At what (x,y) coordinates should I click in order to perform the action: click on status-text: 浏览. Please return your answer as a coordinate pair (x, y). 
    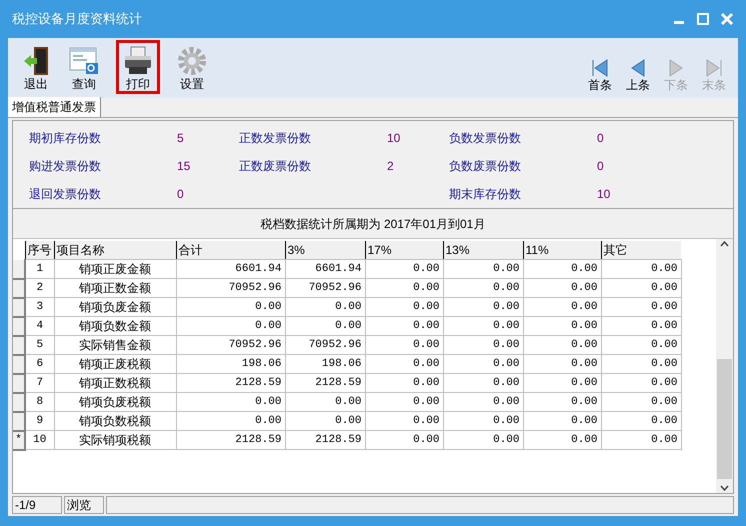
    Looking at the image, I should click on (84, 505).